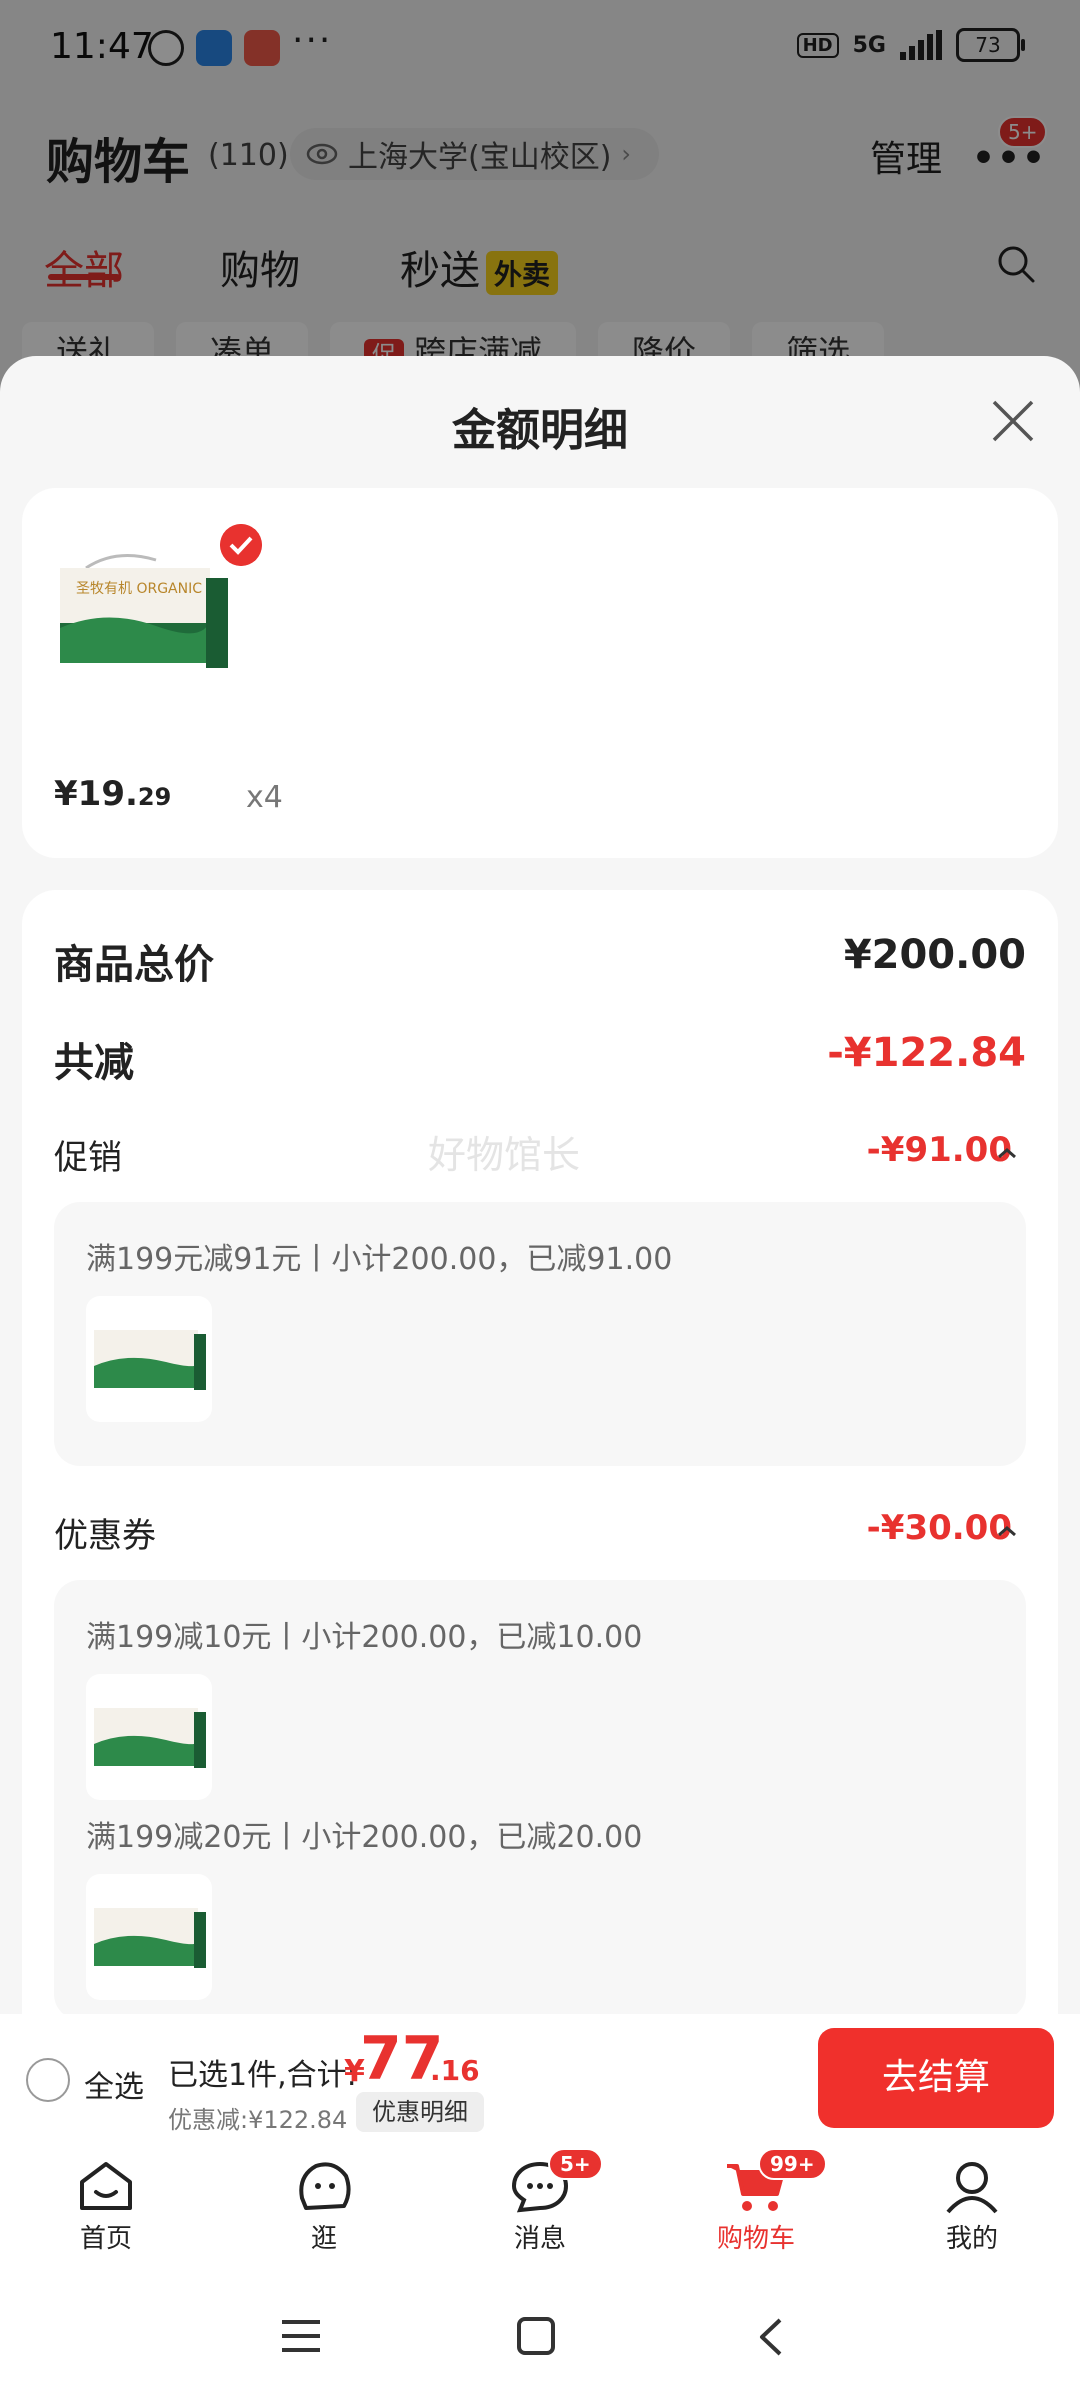 The image size is (1080, 2400). What do you see at coordinates (134, 965) in the screenshot?
I see `total-label: 商品总价` at bounding box center [134, 965].